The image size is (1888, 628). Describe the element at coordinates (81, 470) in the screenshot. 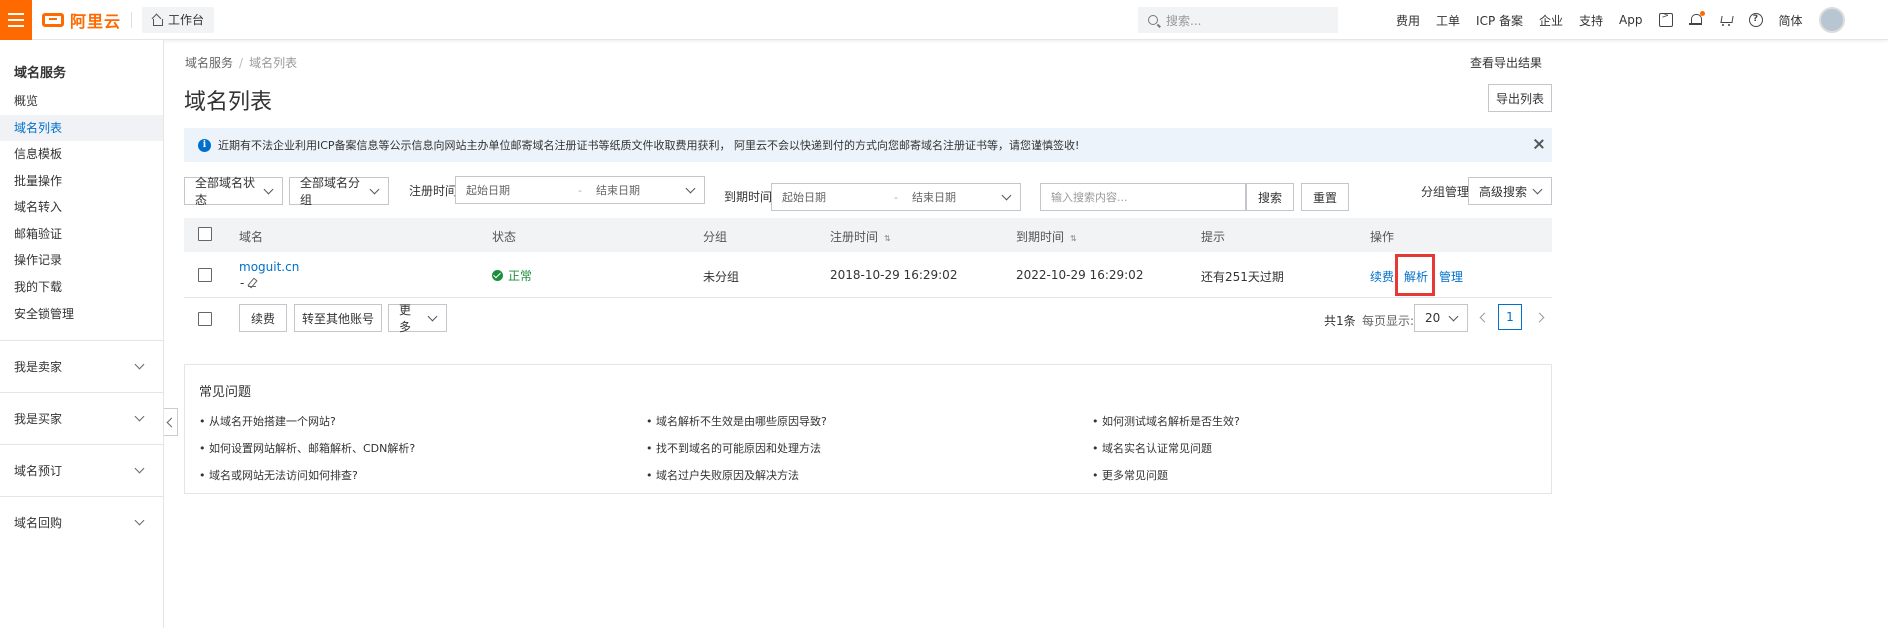

I see `sidebar-group-reserve: 域名预订` at that location.